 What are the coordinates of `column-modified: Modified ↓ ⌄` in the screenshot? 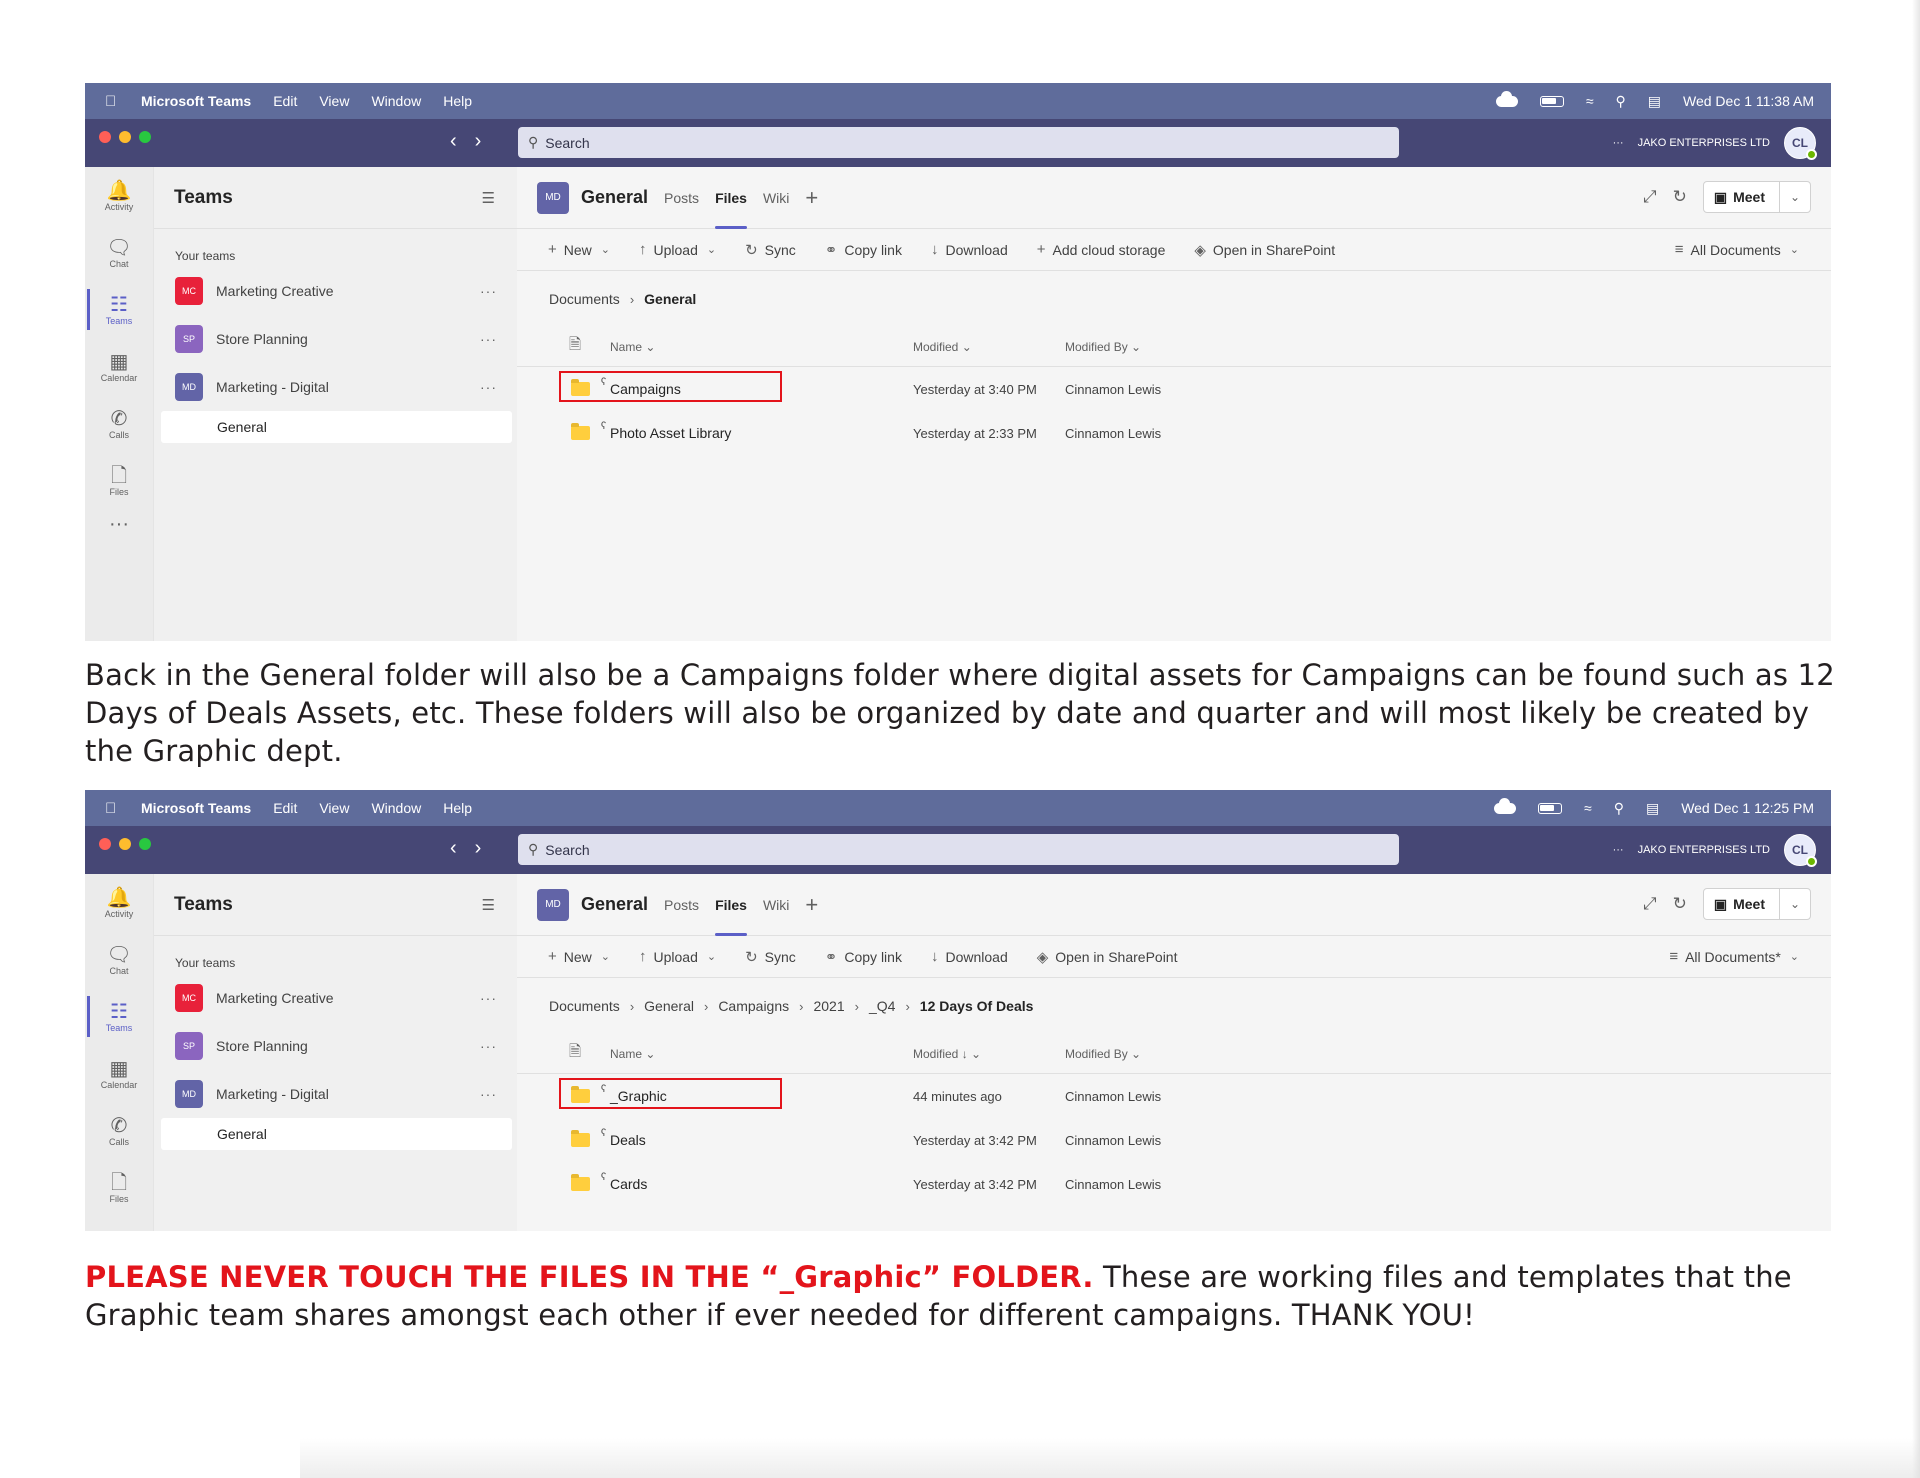 It's located at (947, 1054).